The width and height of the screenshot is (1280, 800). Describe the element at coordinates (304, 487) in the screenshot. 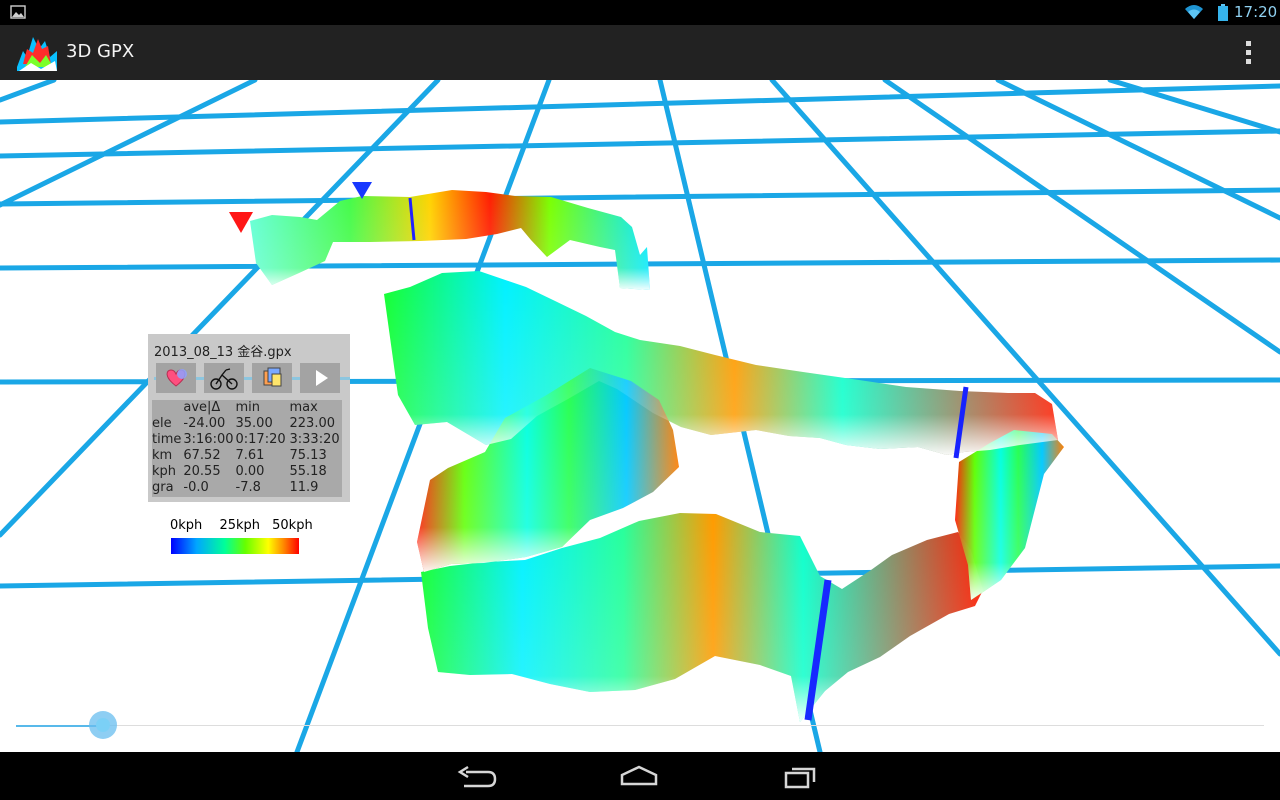

I see `stats-value: 11.9` at that location.